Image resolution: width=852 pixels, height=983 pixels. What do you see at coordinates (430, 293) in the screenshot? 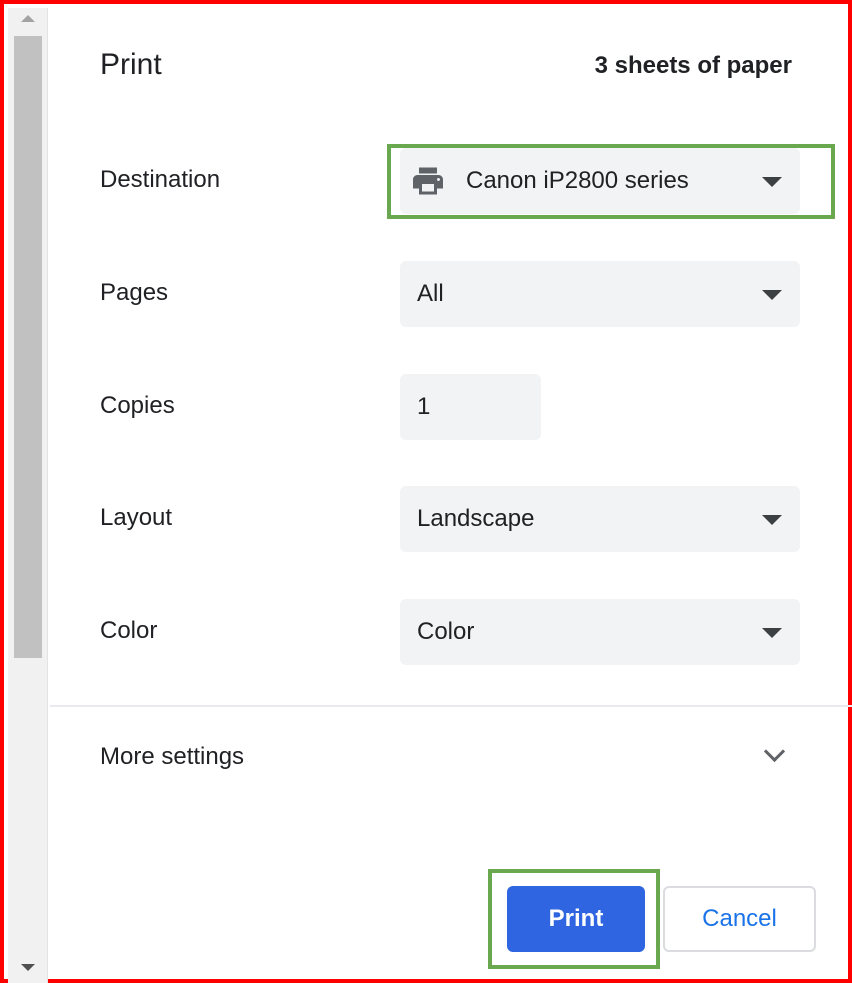
I see `pages-value: All` at bounding box center [430, 293].